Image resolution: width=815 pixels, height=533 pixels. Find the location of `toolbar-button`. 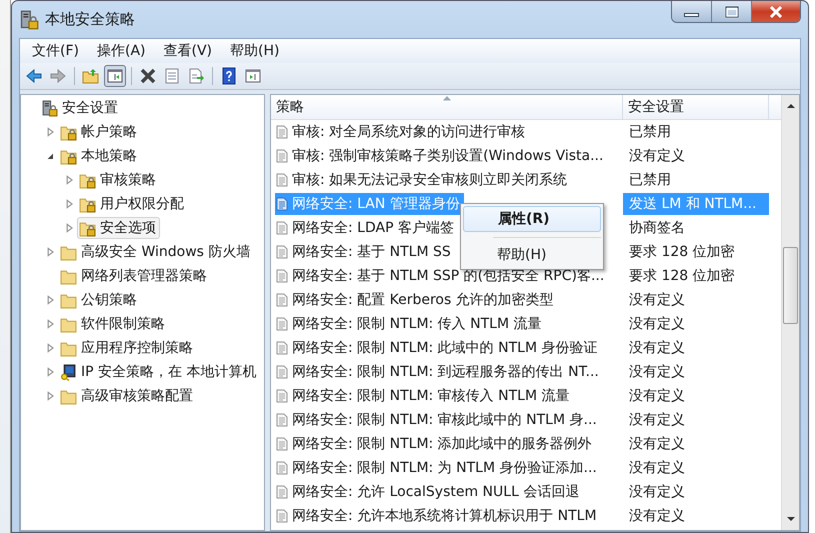

toolbar-button is located at coordinates (115, 76).